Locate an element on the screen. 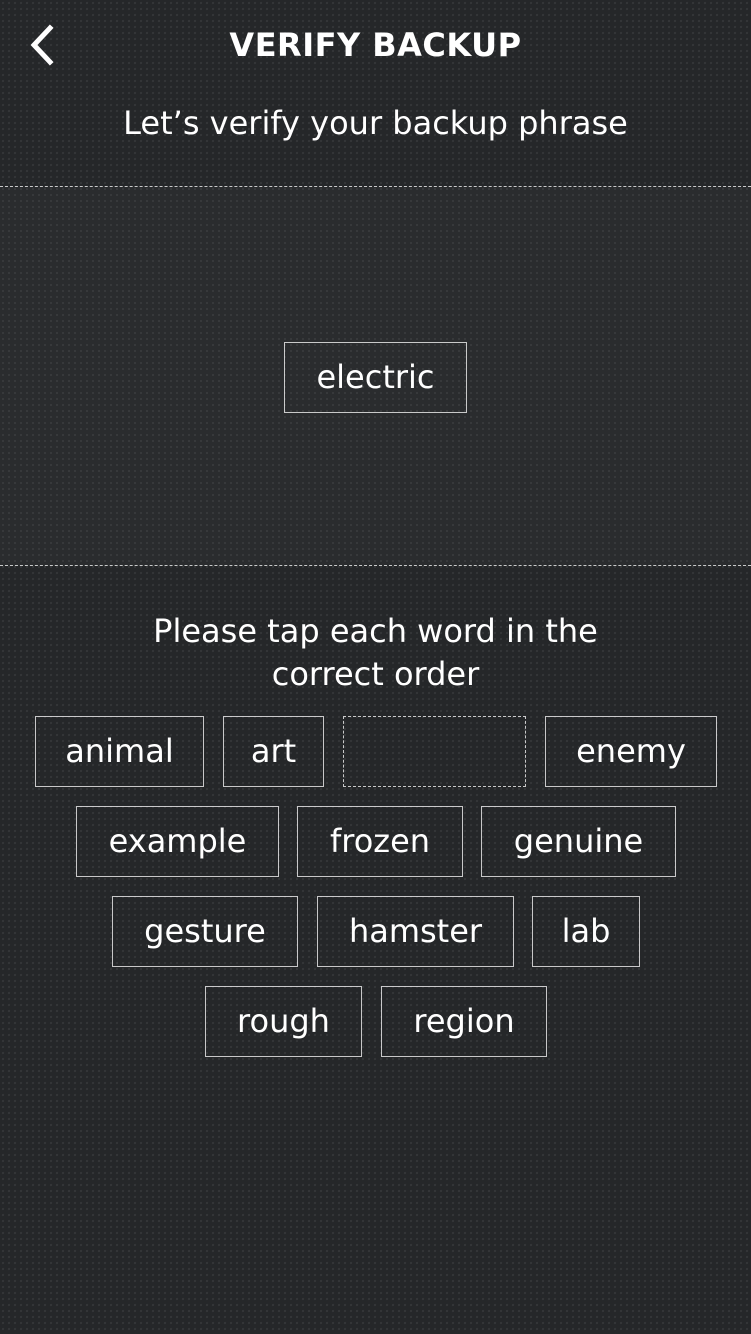  word-chip-lab: lab is located at coordinates (586, 931).